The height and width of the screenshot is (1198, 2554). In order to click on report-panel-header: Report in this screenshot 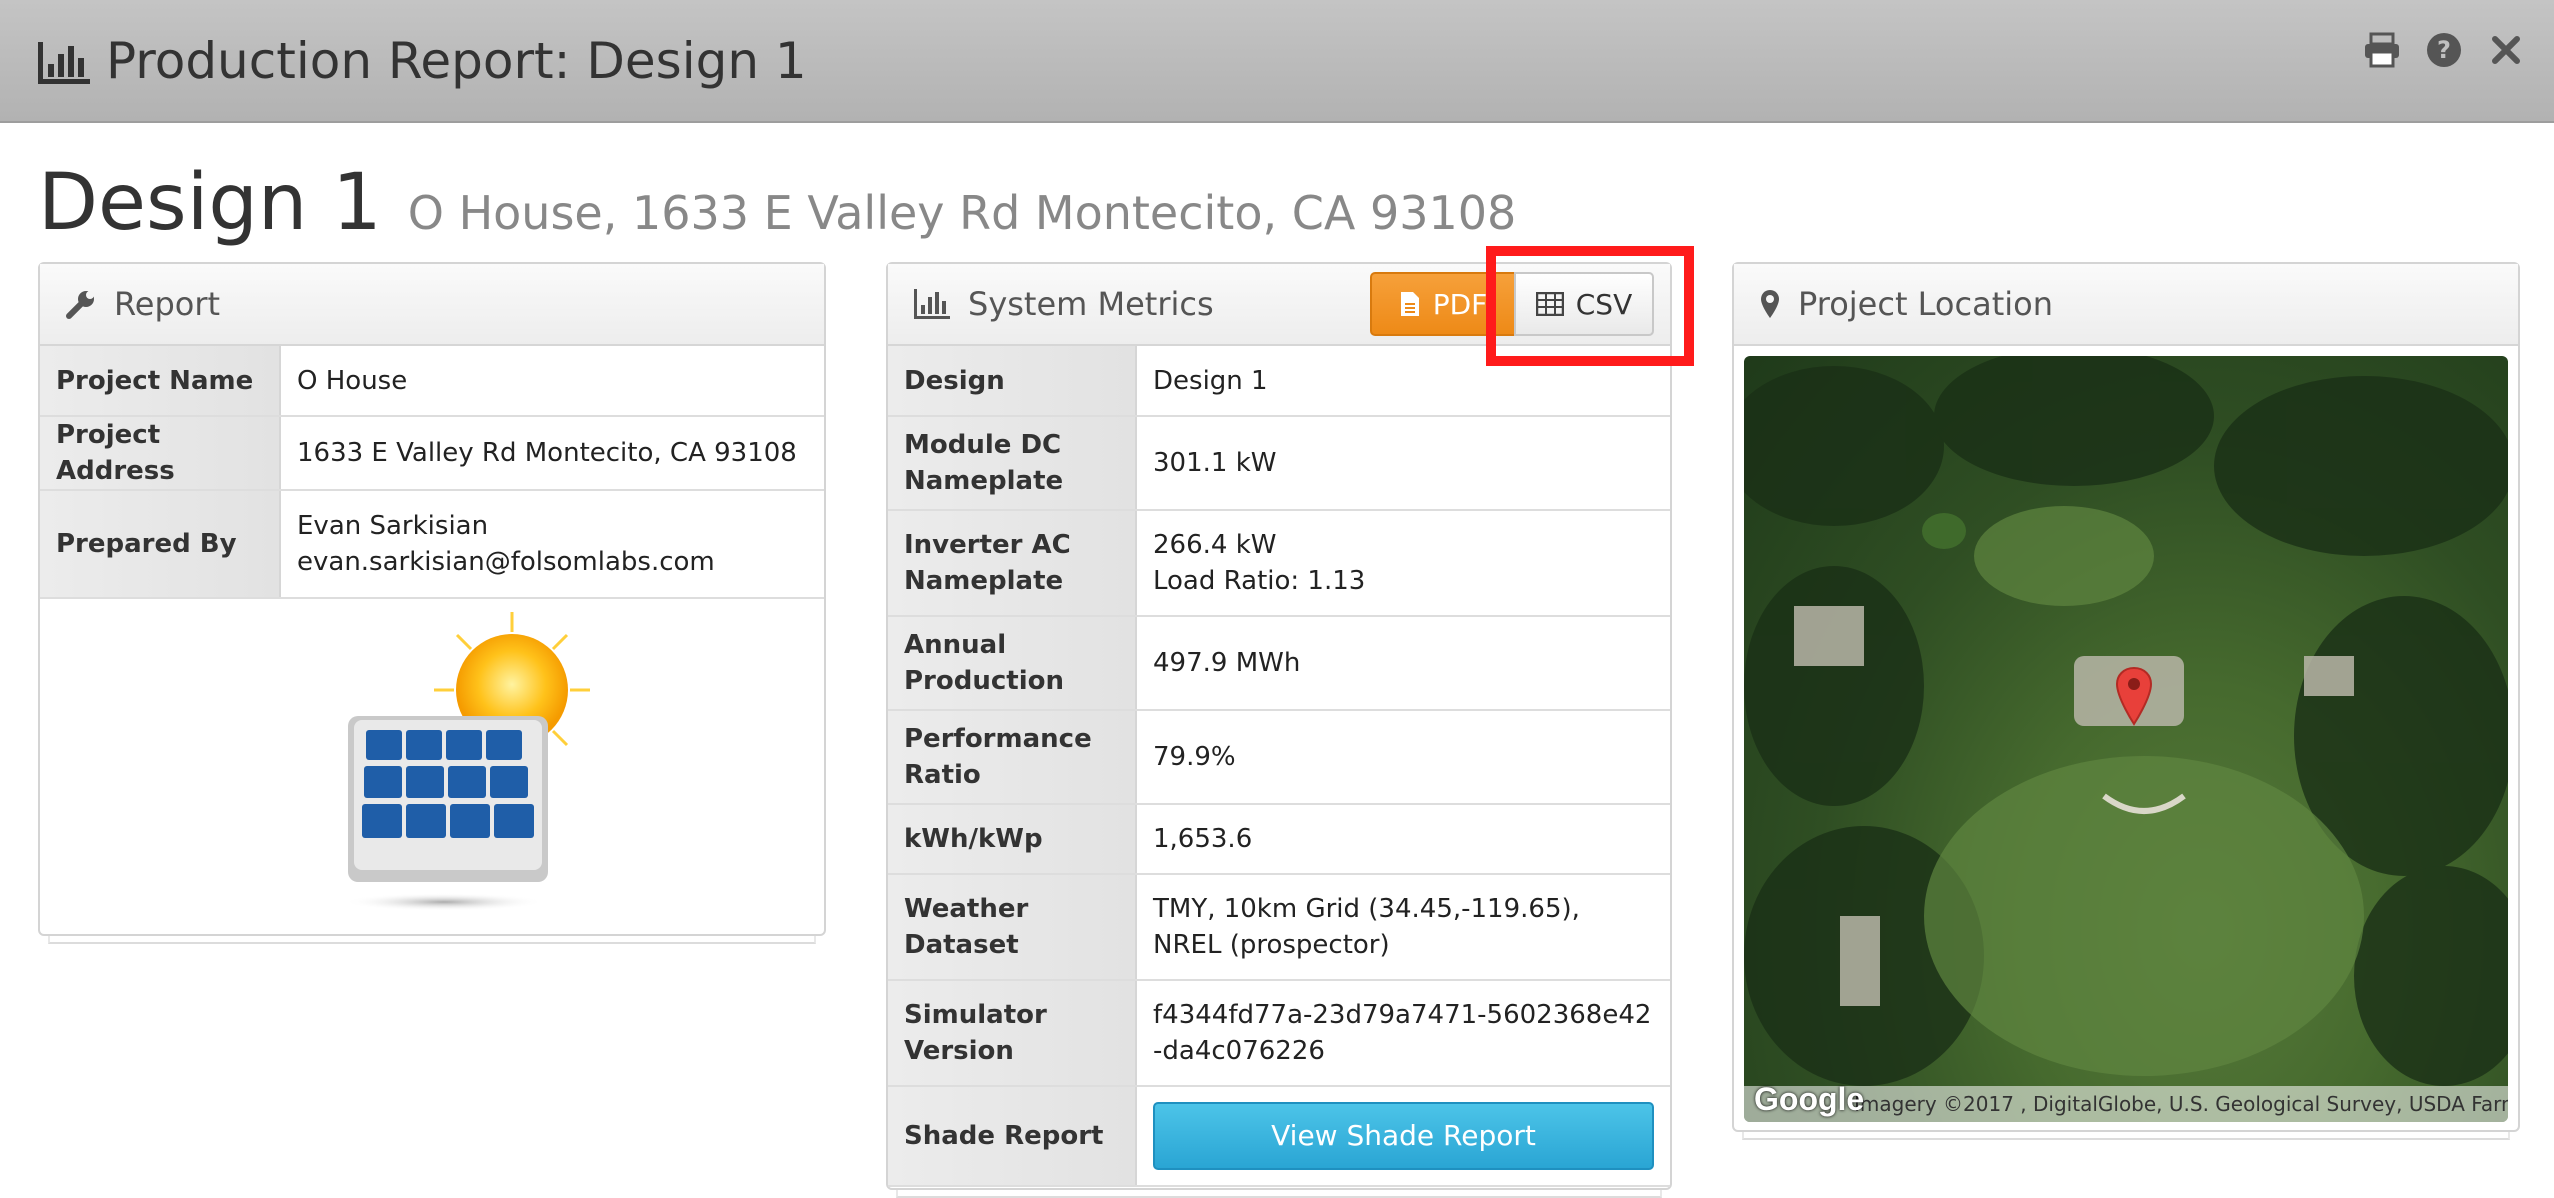, I will do `click(432, 305)`.